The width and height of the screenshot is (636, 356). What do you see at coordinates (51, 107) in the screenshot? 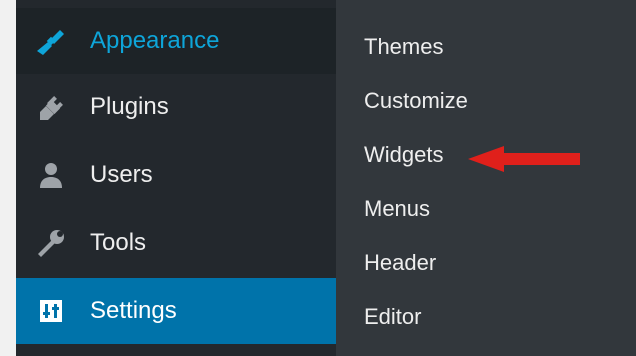
I see `plugin-plug-icon` at bounding box center [51, 107].